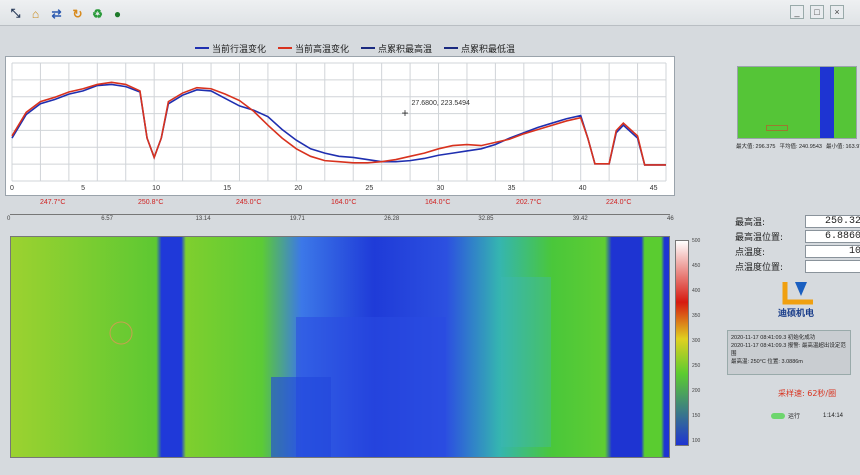  Describe the element at coordinates (117, 13) in the screenshot. I see `run-icon: ●` at that location.